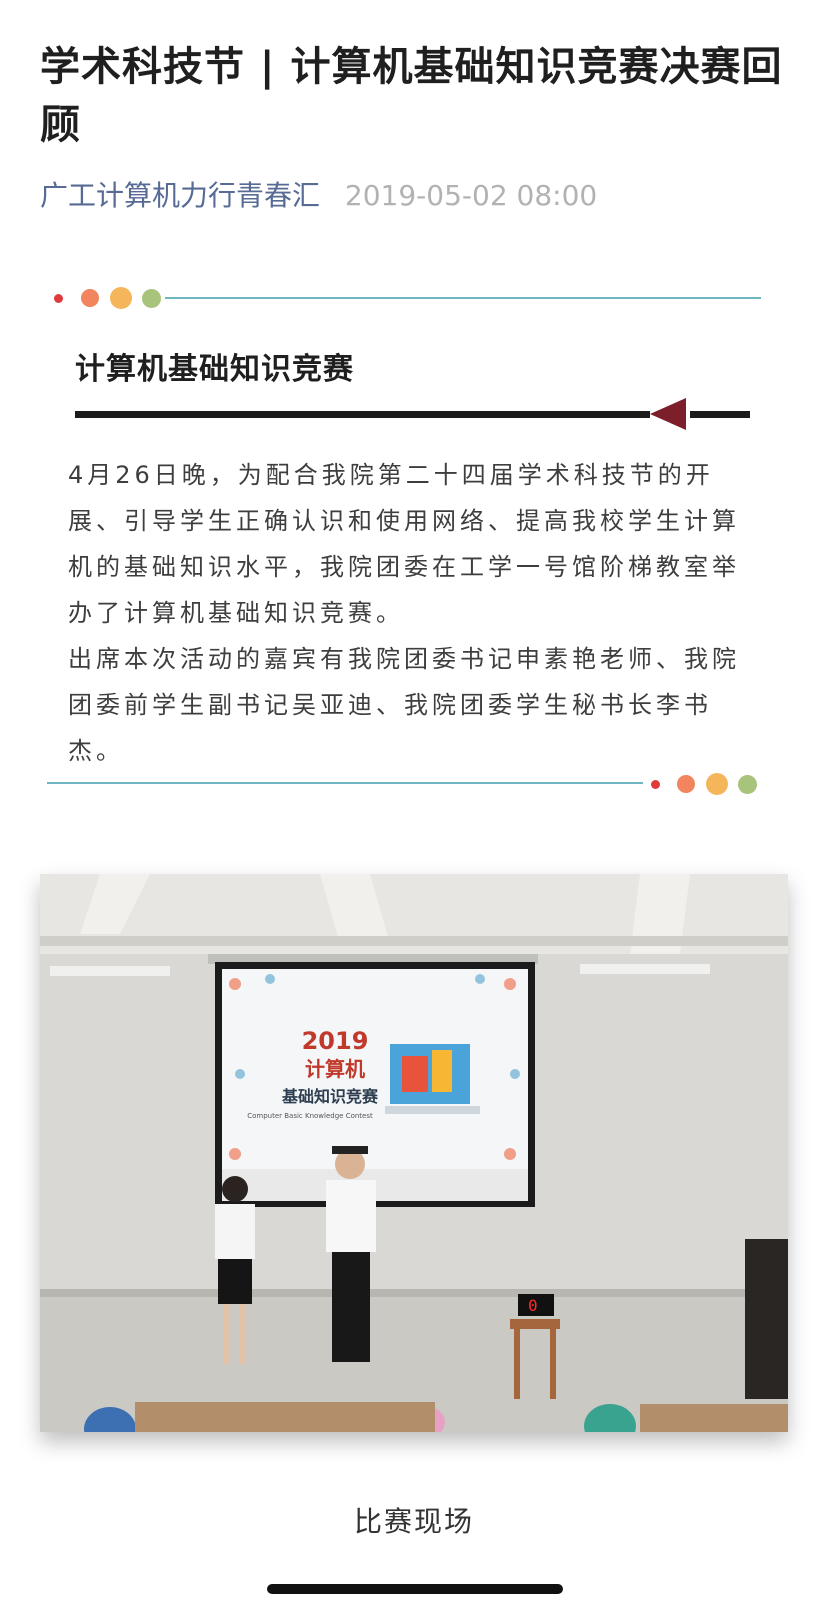 The image size is (828, 1608). What do you see at coordinates (330, 1096) in the screenshot?
I see `slide-title-line2: 基础知识竞赛` at bounding box center [330, 1096].